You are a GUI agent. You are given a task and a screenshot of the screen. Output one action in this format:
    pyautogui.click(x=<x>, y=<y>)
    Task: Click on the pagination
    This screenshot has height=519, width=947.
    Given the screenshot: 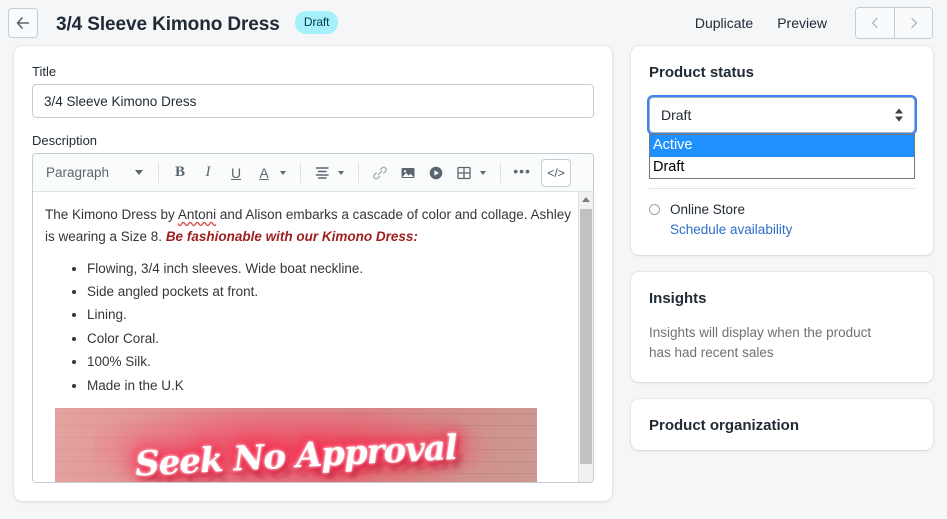 What is the action you would take?
    pyautogui.click(x=894, y=23)
    